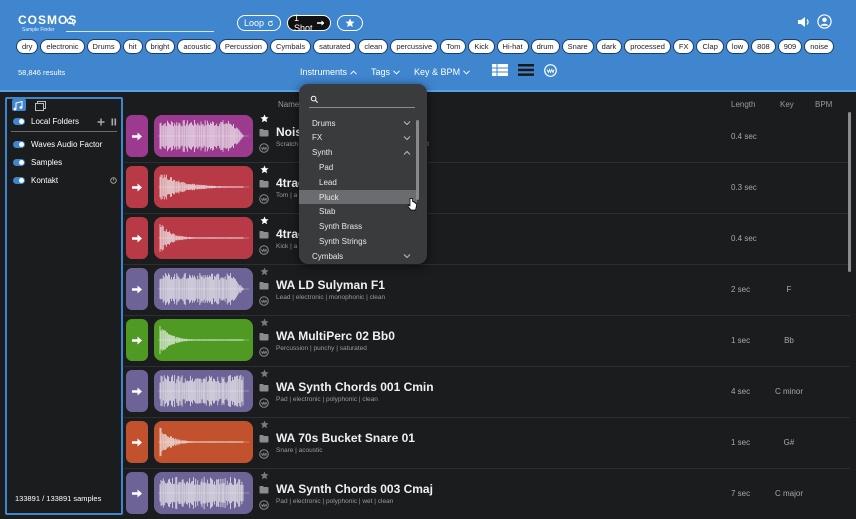 Image resolution: width=856 pixels, height=519 pixels. I want to click on key-bpm-filter: Key & BPM, so click(442, 72).